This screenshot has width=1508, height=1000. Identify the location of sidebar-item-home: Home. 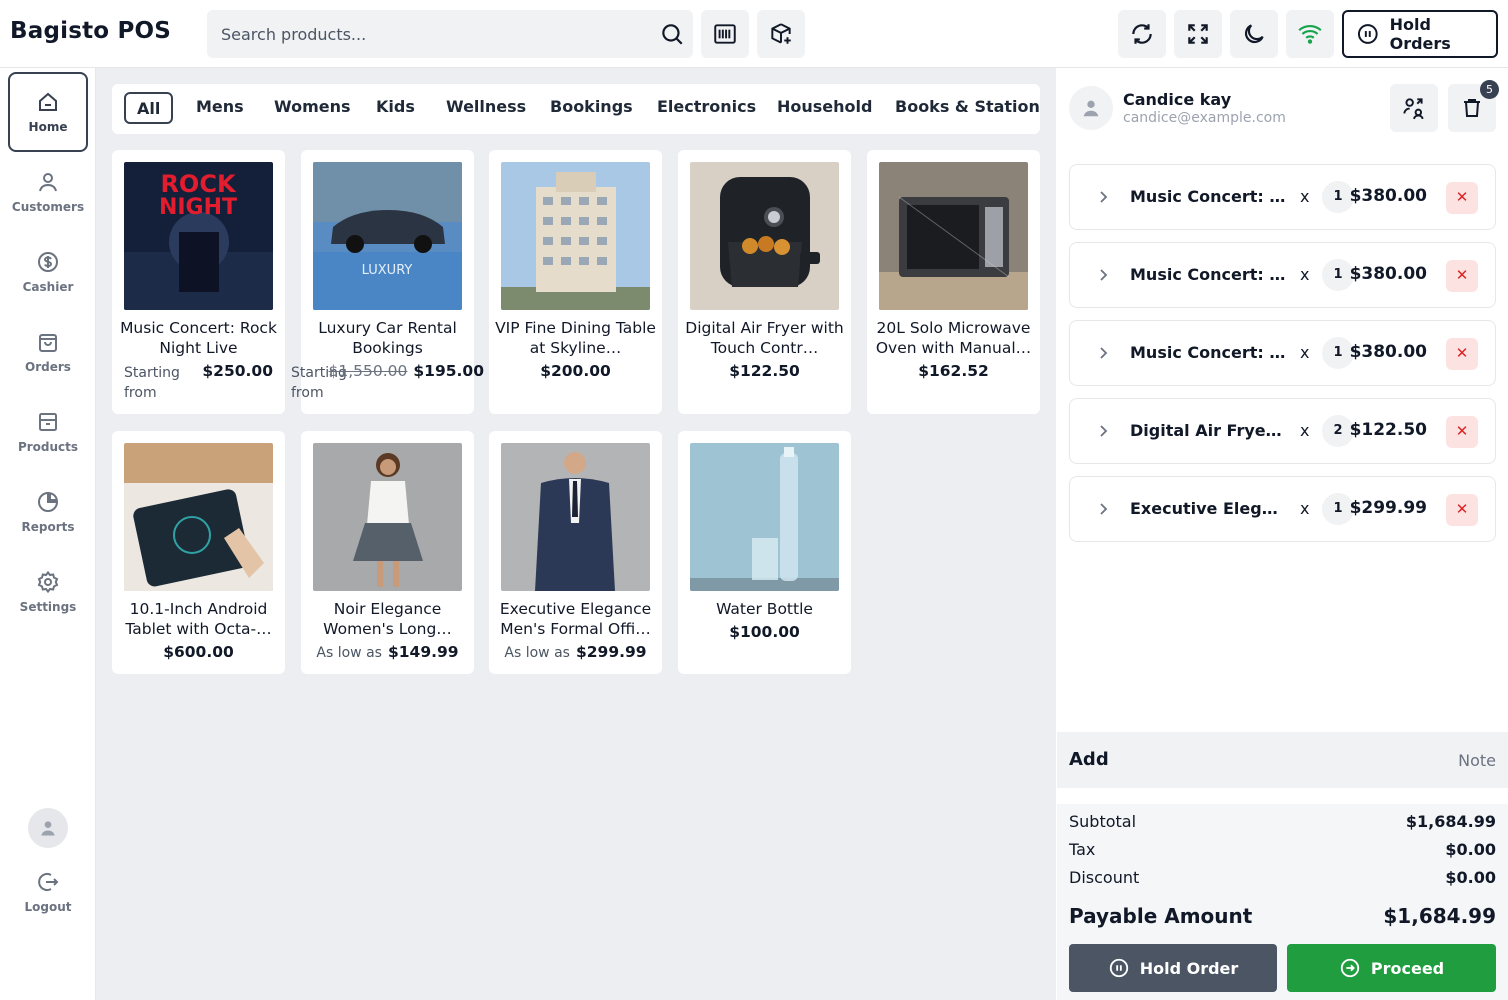
(48, 112).